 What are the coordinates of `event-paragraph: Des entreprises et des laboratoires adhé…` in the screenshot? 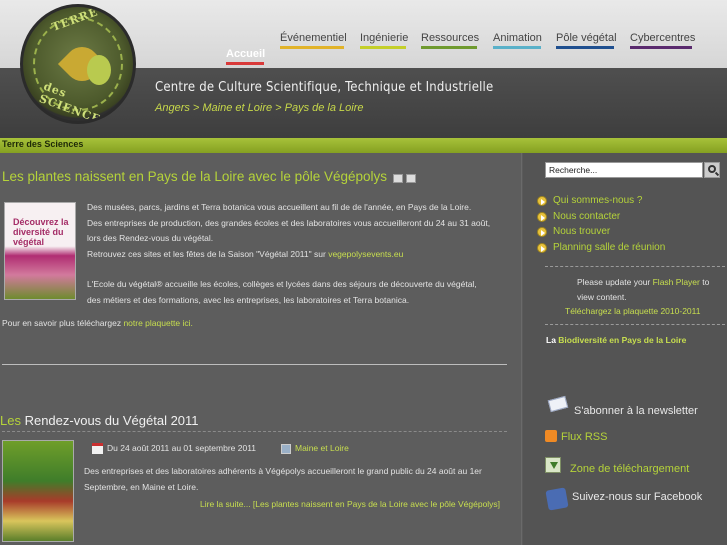 It's located at (294, 479).